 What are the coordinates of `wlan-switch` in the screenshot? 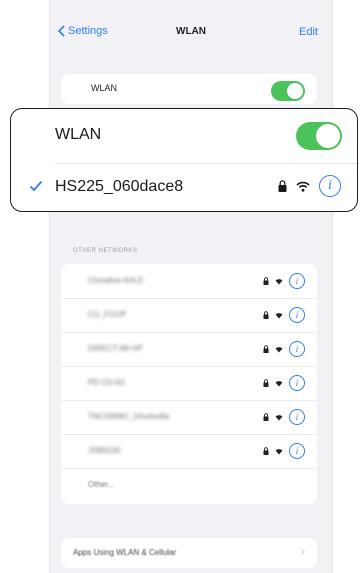 It's located at (288, 91).